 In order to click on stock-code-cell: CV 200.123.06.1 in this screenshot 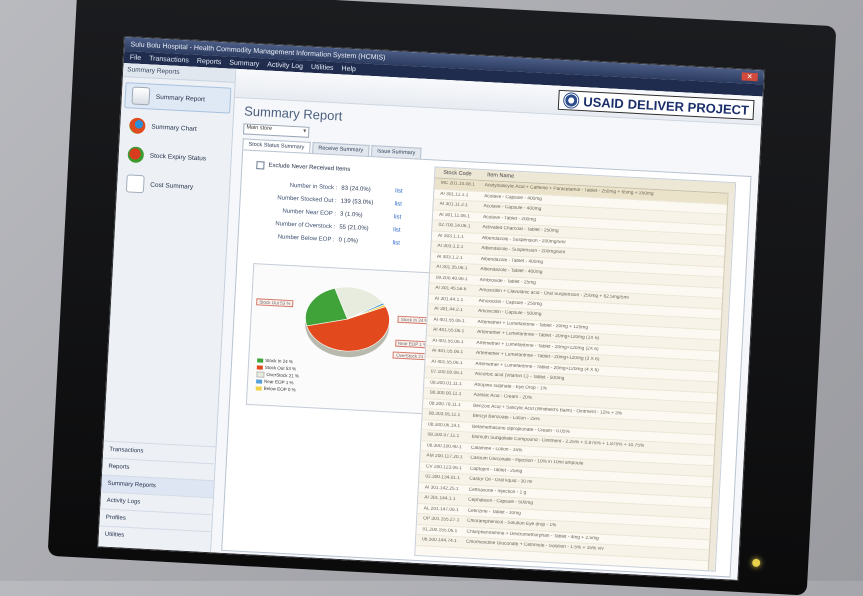, I will do `click(443, 468)`.